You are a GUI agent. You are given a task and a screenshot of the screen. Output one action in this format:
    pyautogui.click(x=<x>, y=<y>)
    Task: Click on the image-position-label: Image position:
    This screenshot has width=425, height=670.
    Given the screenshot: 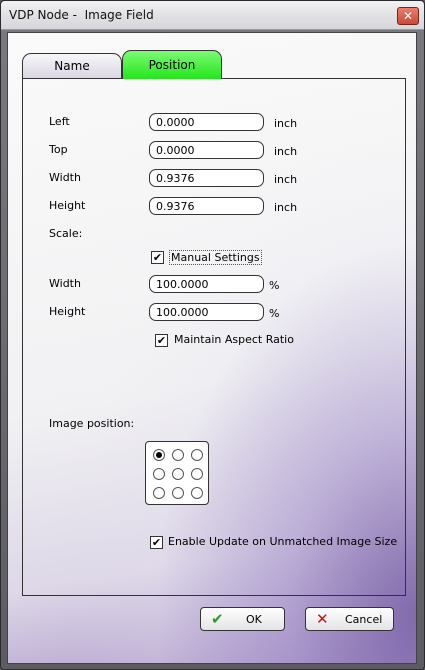 What is the action you would take?
    pyautogui.click(x=92, y=423)
    